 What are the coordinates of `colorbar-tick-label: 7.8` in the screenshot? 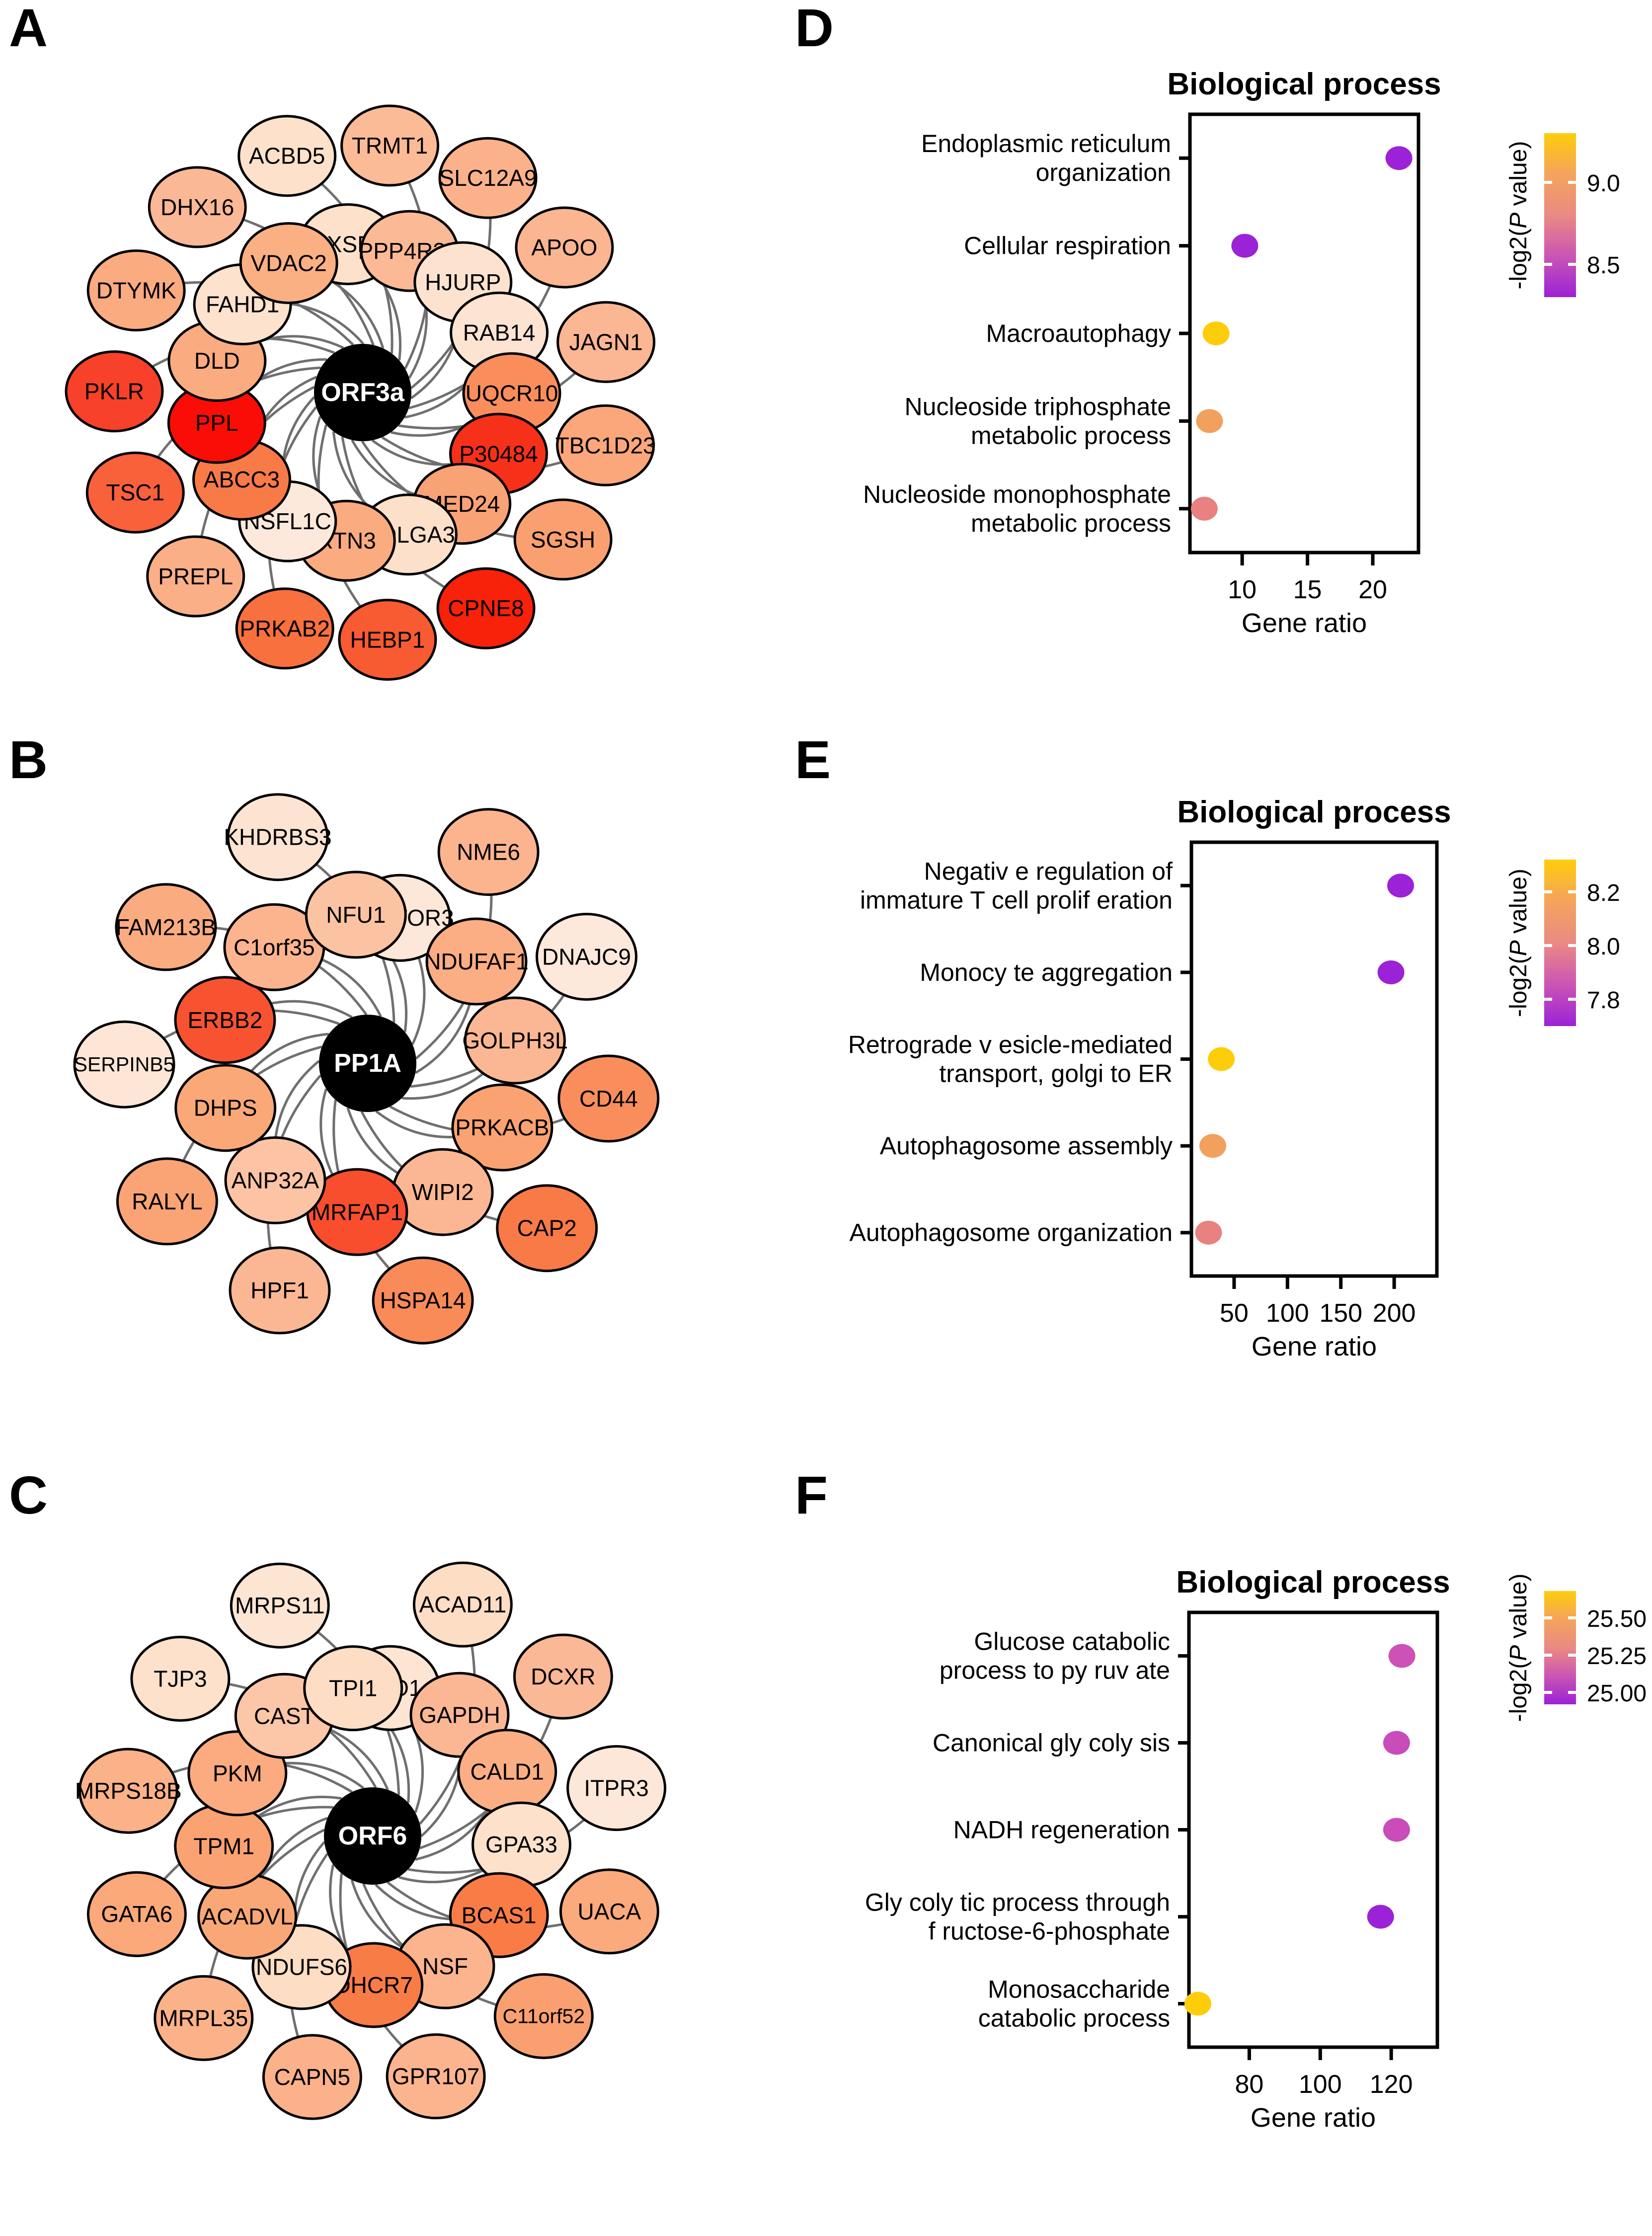 It's located at (1604, 1000).